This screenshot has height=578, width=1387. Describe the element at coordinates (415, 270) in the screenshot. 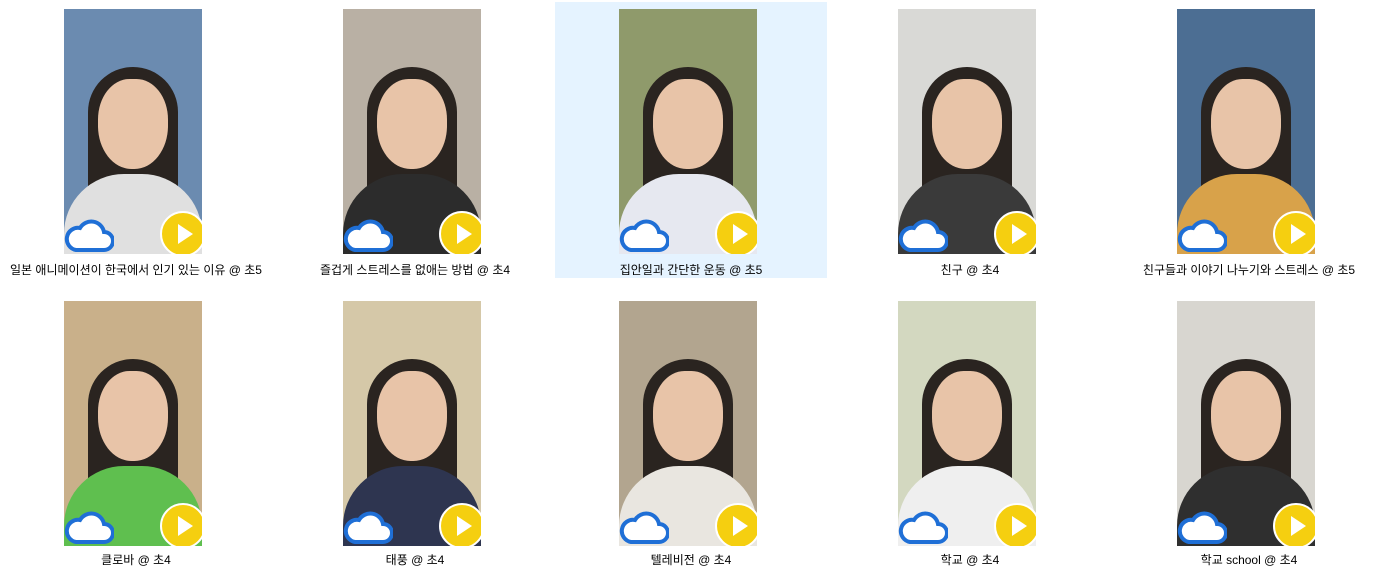

I see `file-name-label: 즐겁게 스트레스를 없애는 방법 @ 초4` at that location.